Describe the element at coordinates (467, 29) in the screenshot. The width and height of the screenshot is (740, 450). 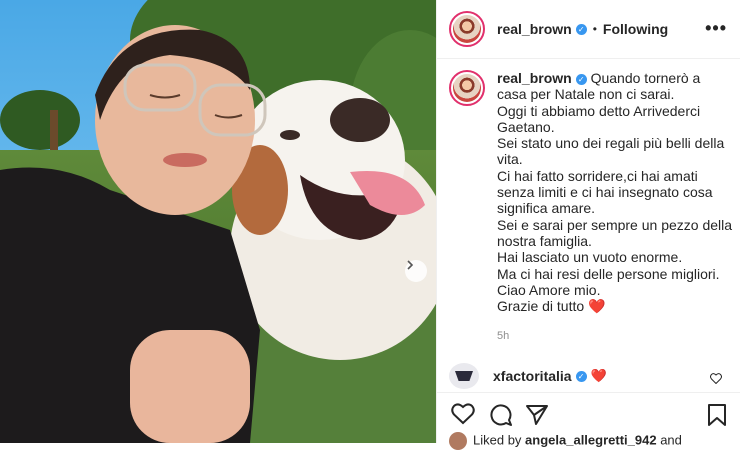
I see `author-avatar` at that location.